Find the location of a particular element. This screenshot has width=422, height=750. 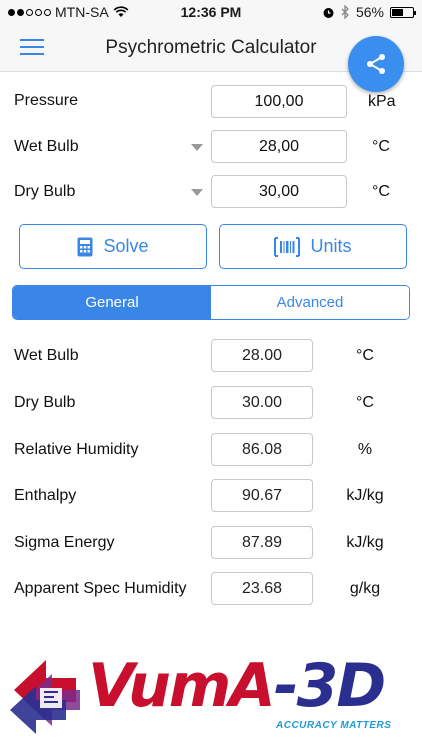

result-tabs: General Advanced is located at coordinates (211, 302).